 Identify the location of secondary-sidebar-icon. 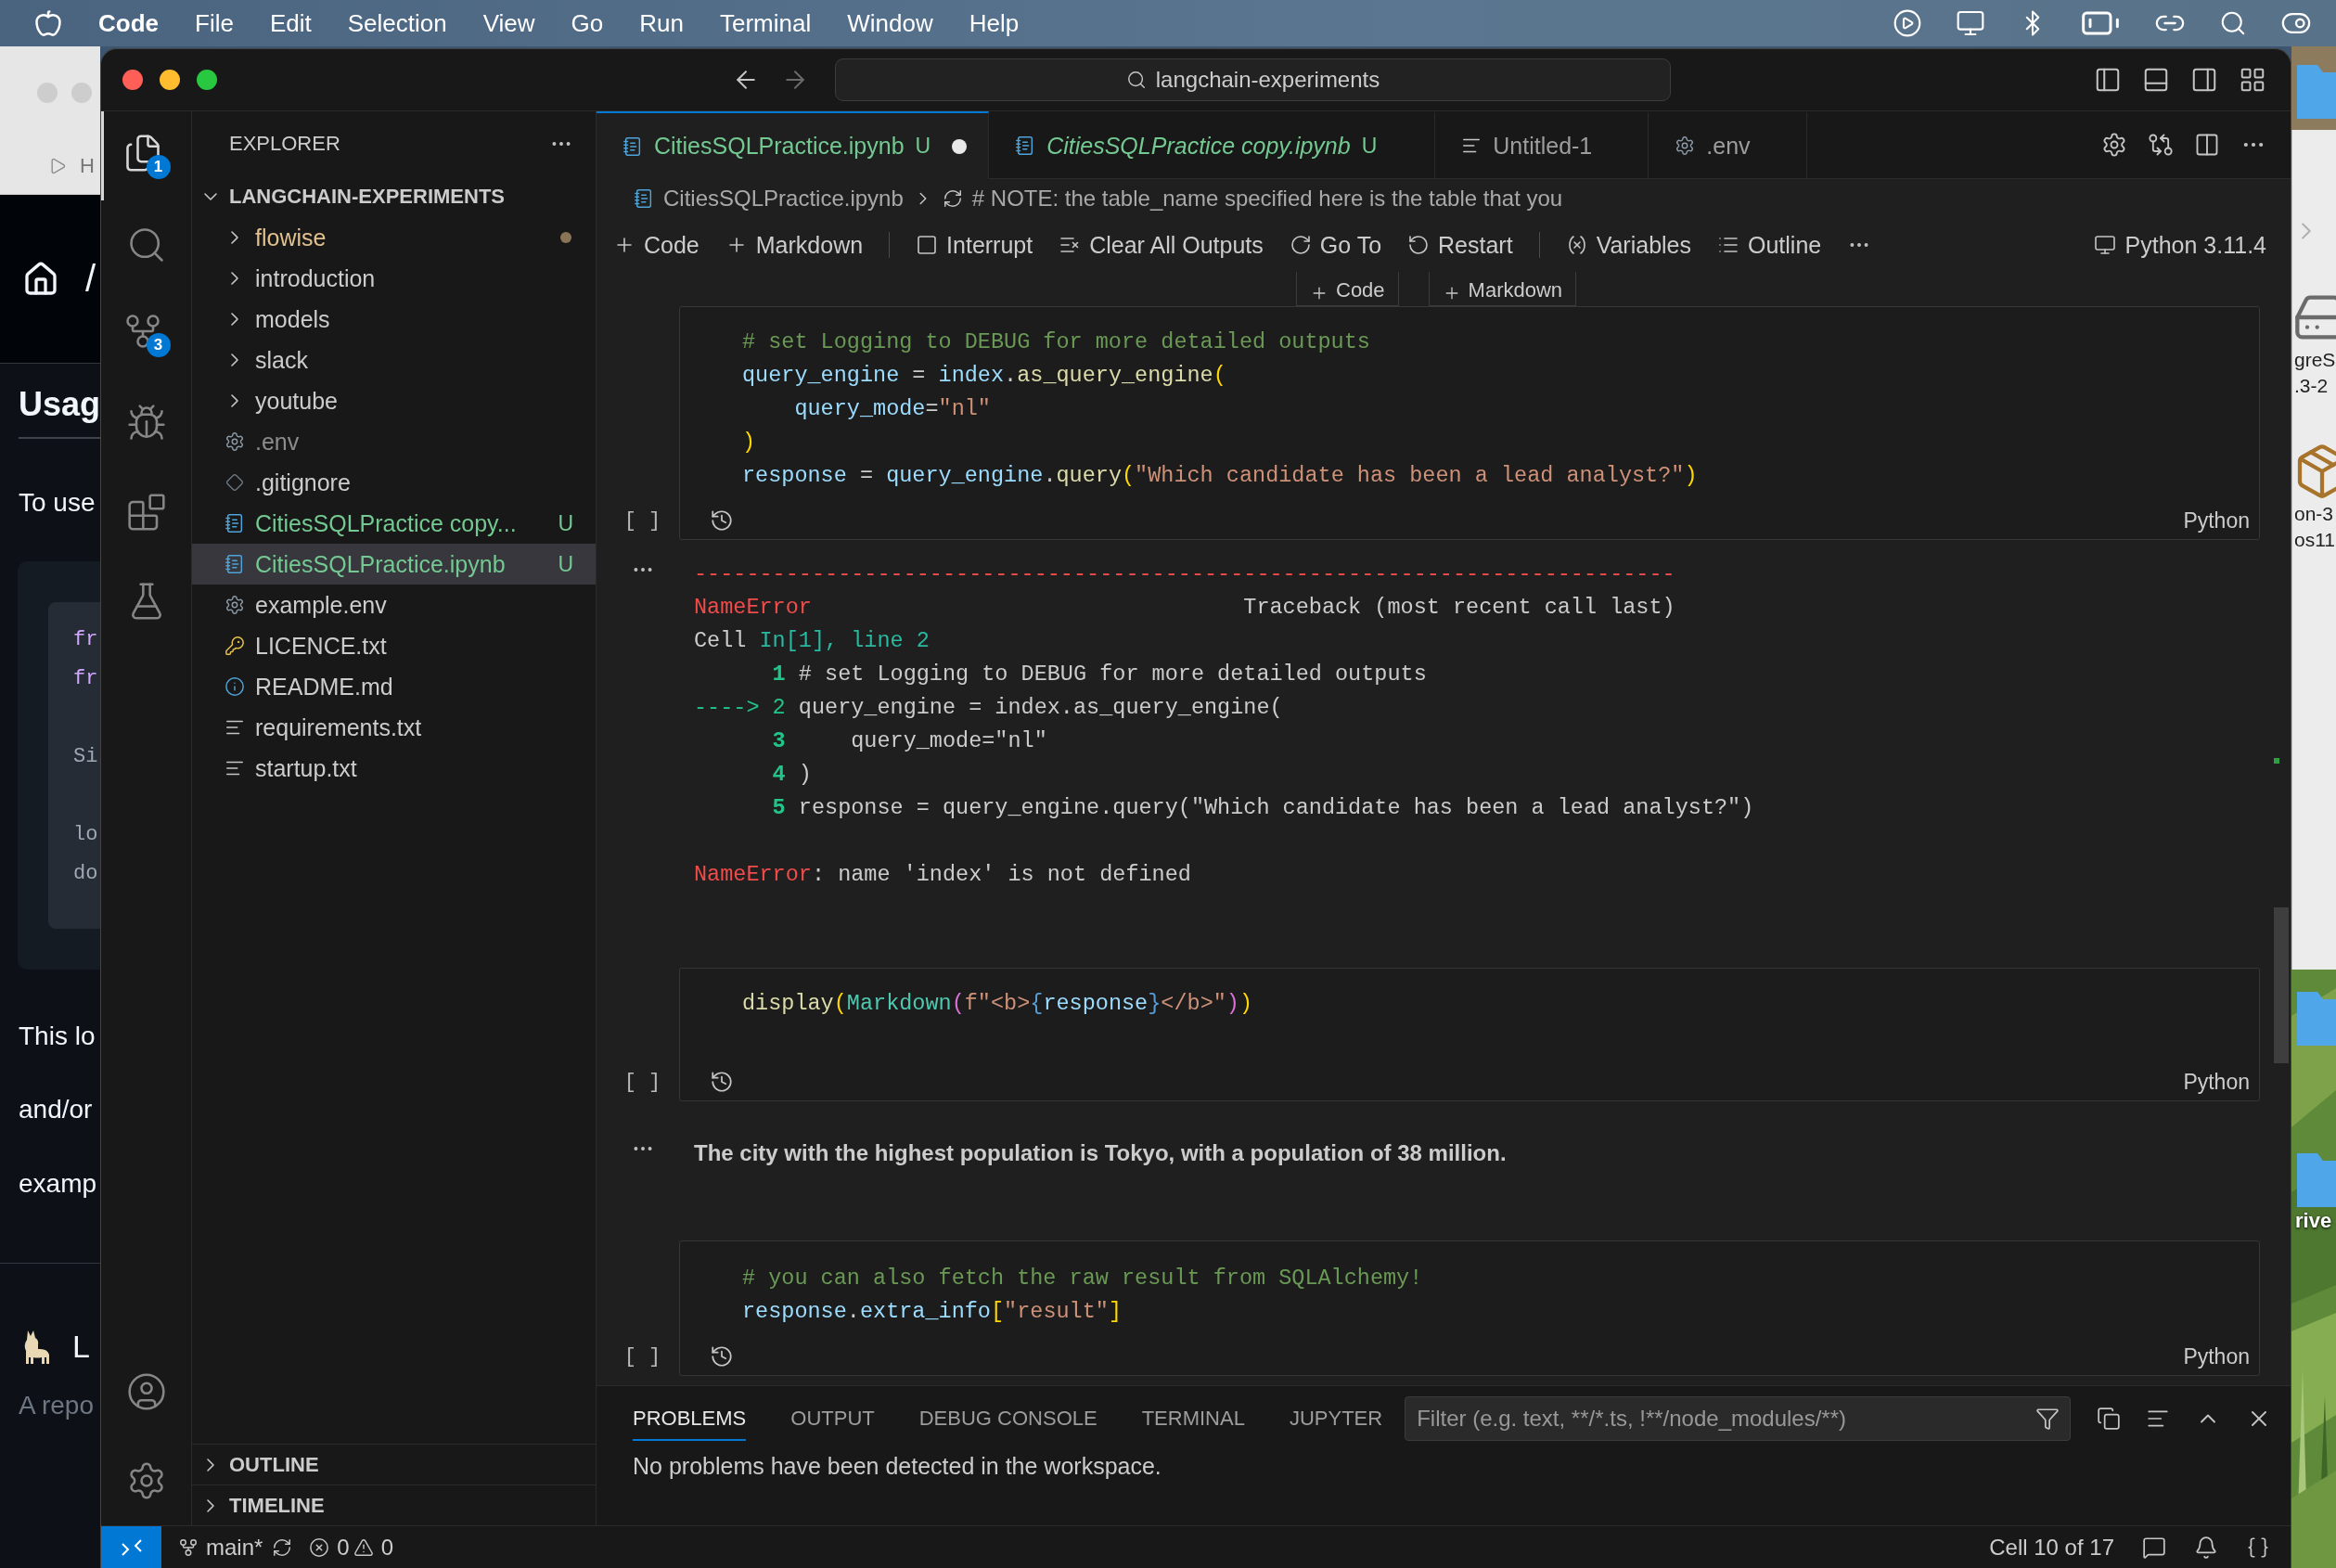
(2204, 80).